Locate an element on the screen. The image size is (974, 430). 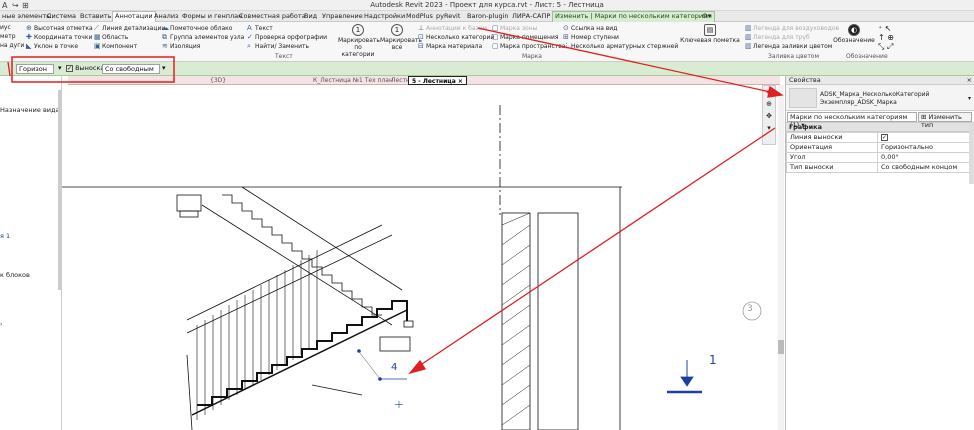
ribbon-revision-cloud: ☁Пометочное облако is located at coordinates (197, 28).